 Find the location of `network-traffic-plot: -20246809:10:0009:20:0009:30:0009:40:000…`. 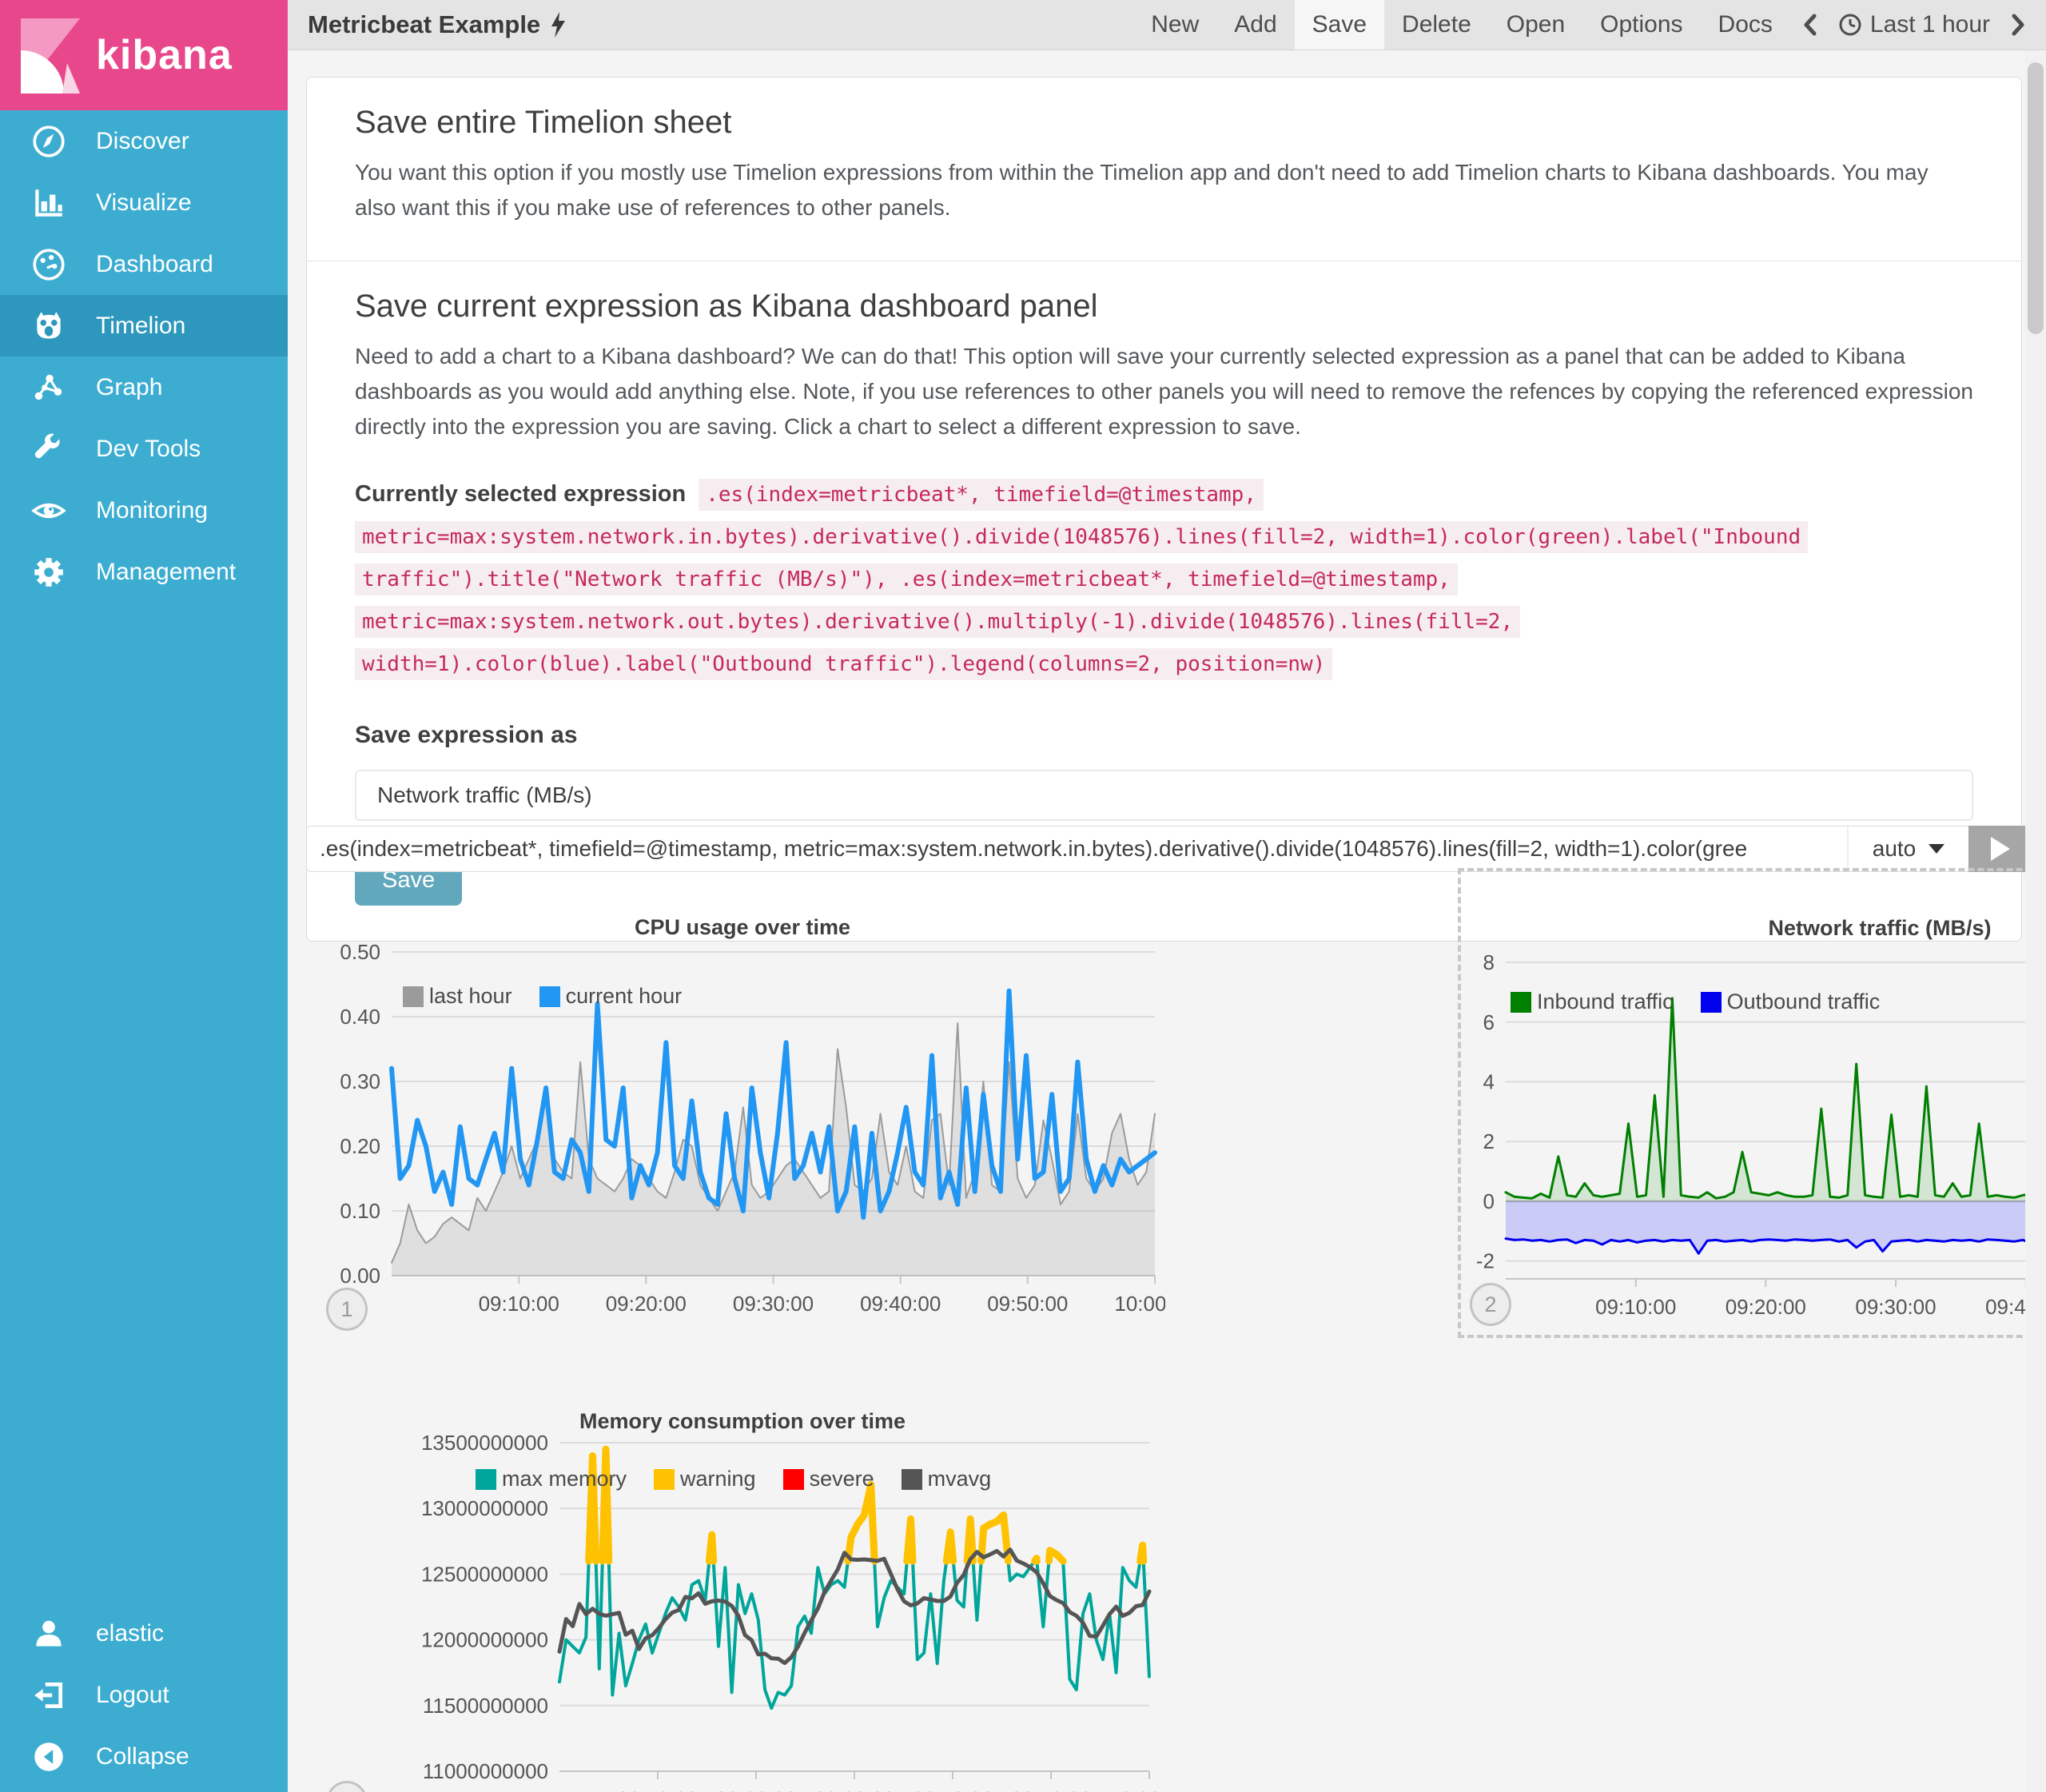

network-traffic-plot: -20246809:10:0009:20:0009:30:0009:40:000… is located at coordinates (1761, 1134).